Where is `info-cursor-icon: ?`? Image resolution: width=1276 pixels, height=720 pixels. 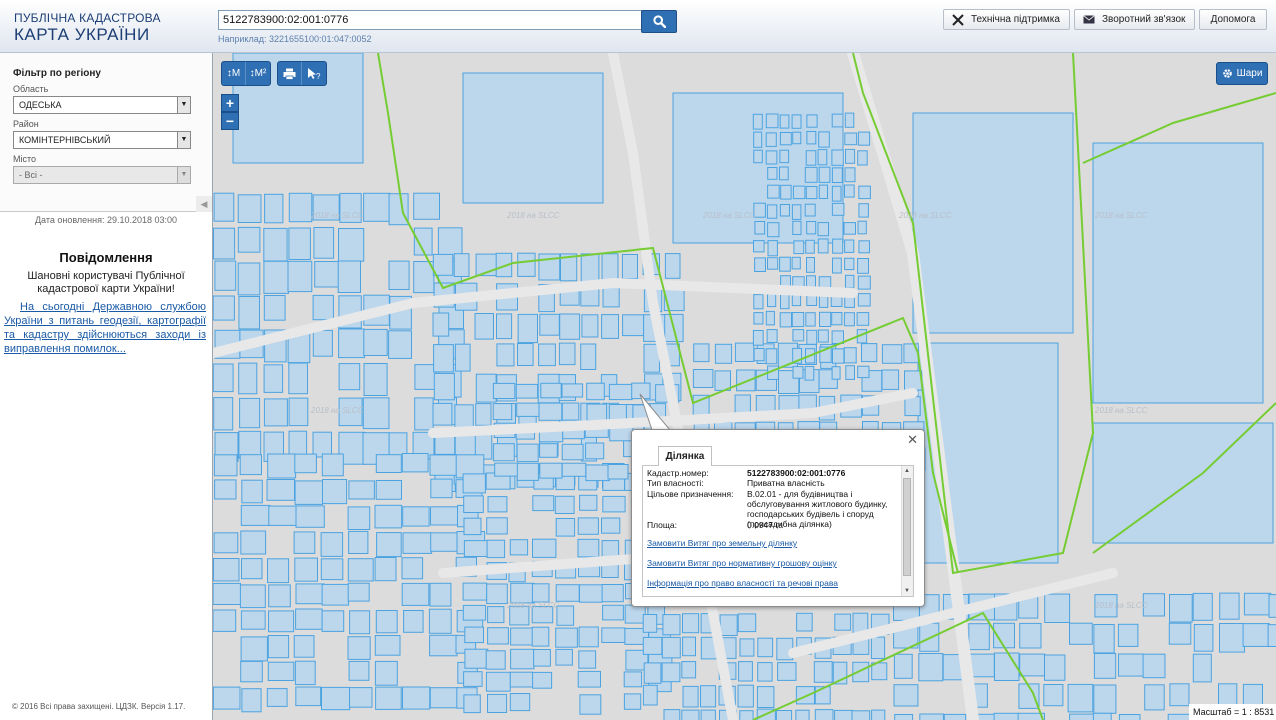 info-cursor-icon: ? is located at coordinates (314, 74).